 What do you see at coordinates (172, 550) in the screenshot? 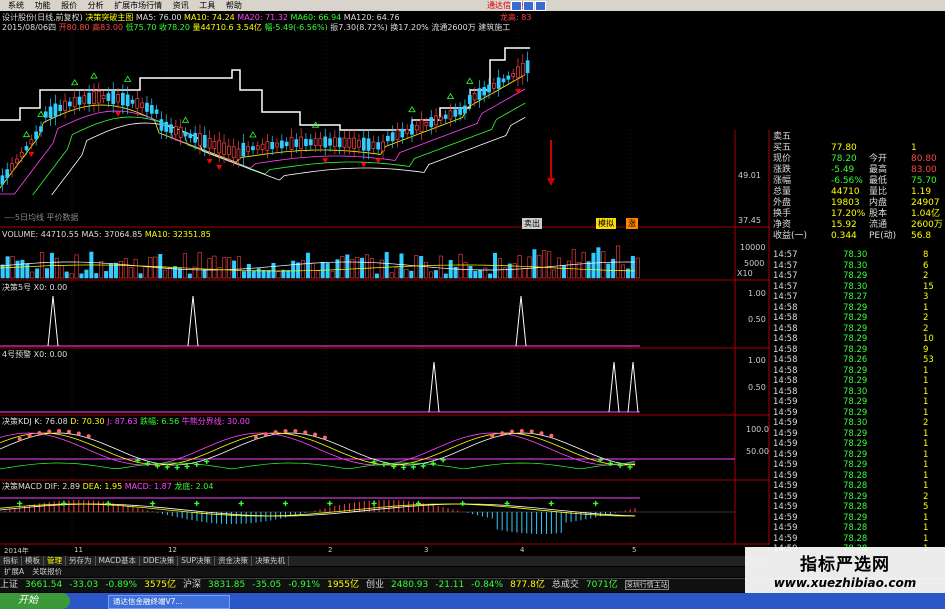
I see `date-tick-12: 12` at bounding box center [172, 550].